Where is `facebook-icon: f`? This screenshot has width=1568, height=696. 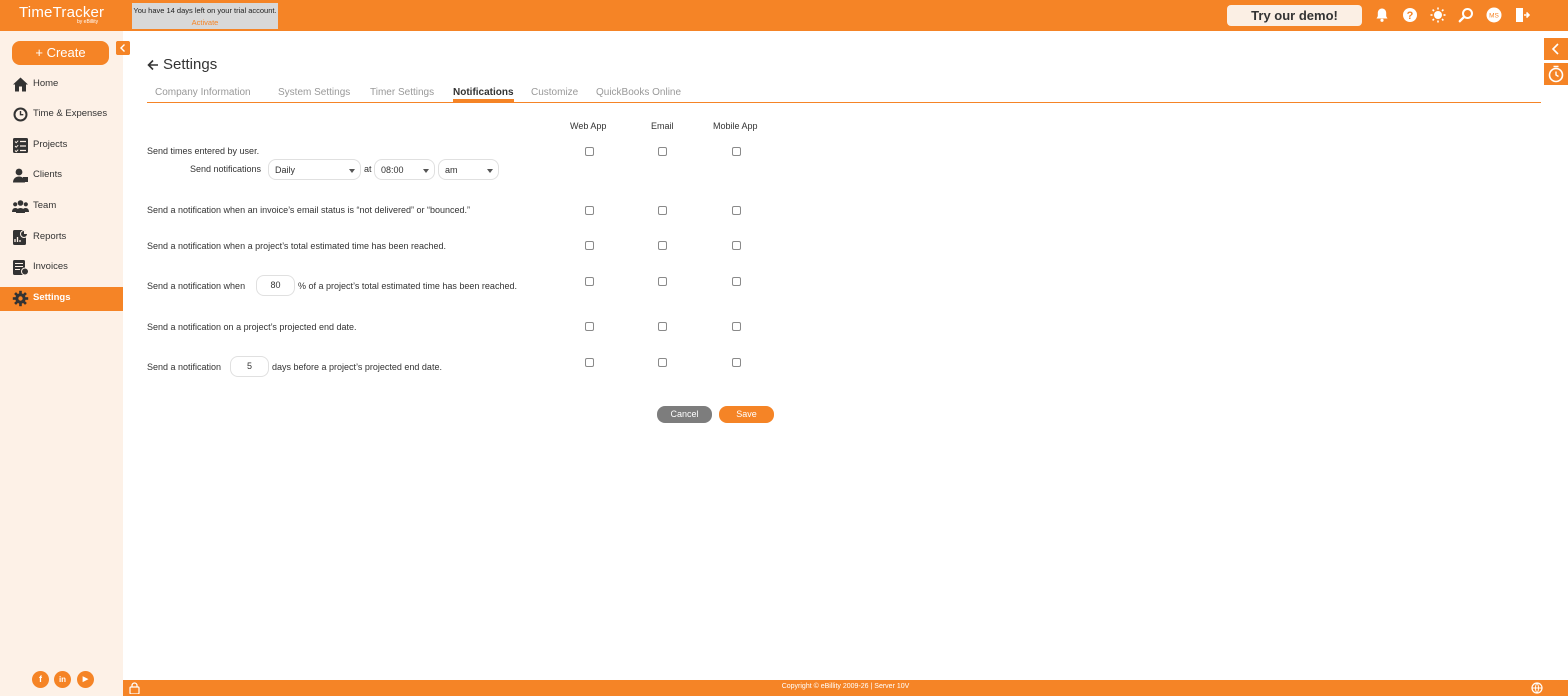 facebook-icon: f is located at coordinates (40, 679).